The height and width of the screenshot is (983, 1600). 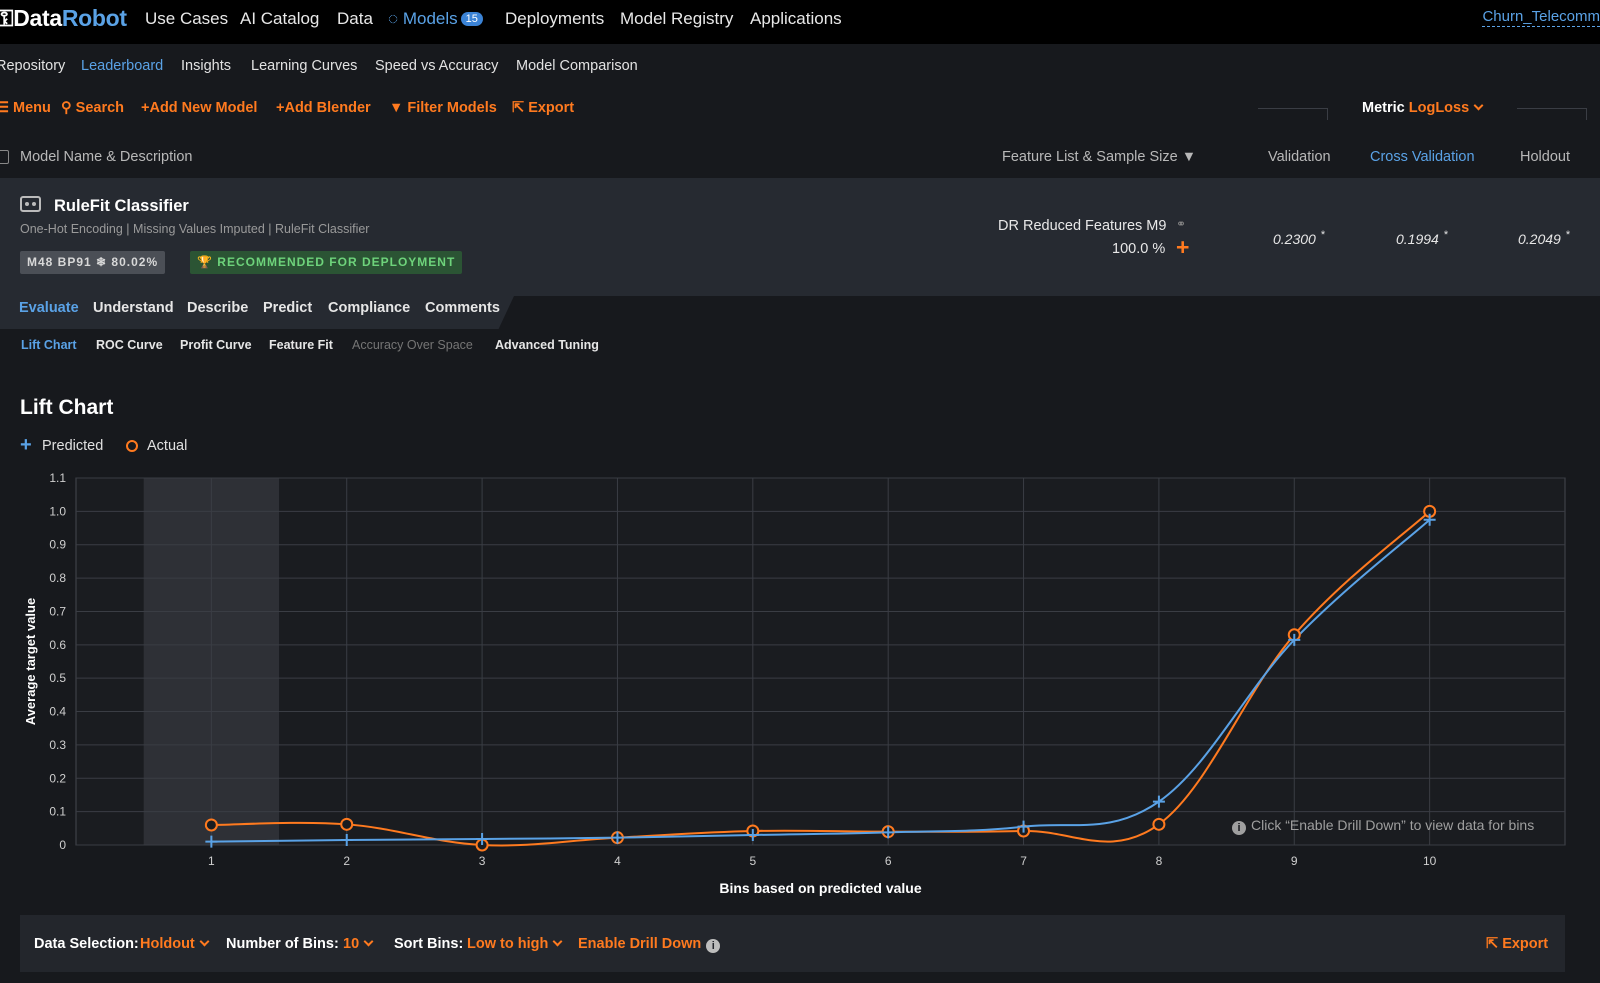 What do you see at coordinates (554, 19) in the screenshot?
I see `nav-deployments: Deployments` at bounding box center [554, 19].